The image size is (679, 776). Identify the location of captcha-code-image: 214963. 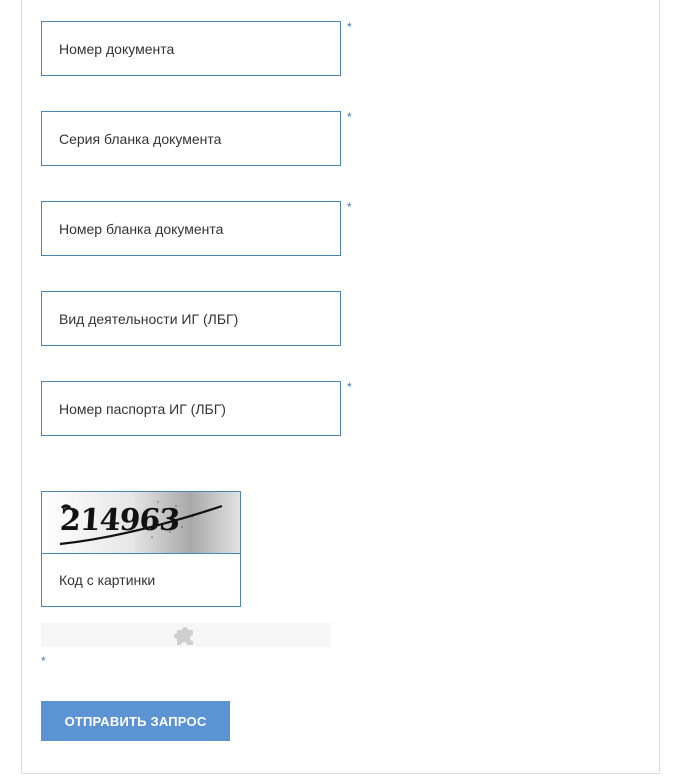
(141, 522).